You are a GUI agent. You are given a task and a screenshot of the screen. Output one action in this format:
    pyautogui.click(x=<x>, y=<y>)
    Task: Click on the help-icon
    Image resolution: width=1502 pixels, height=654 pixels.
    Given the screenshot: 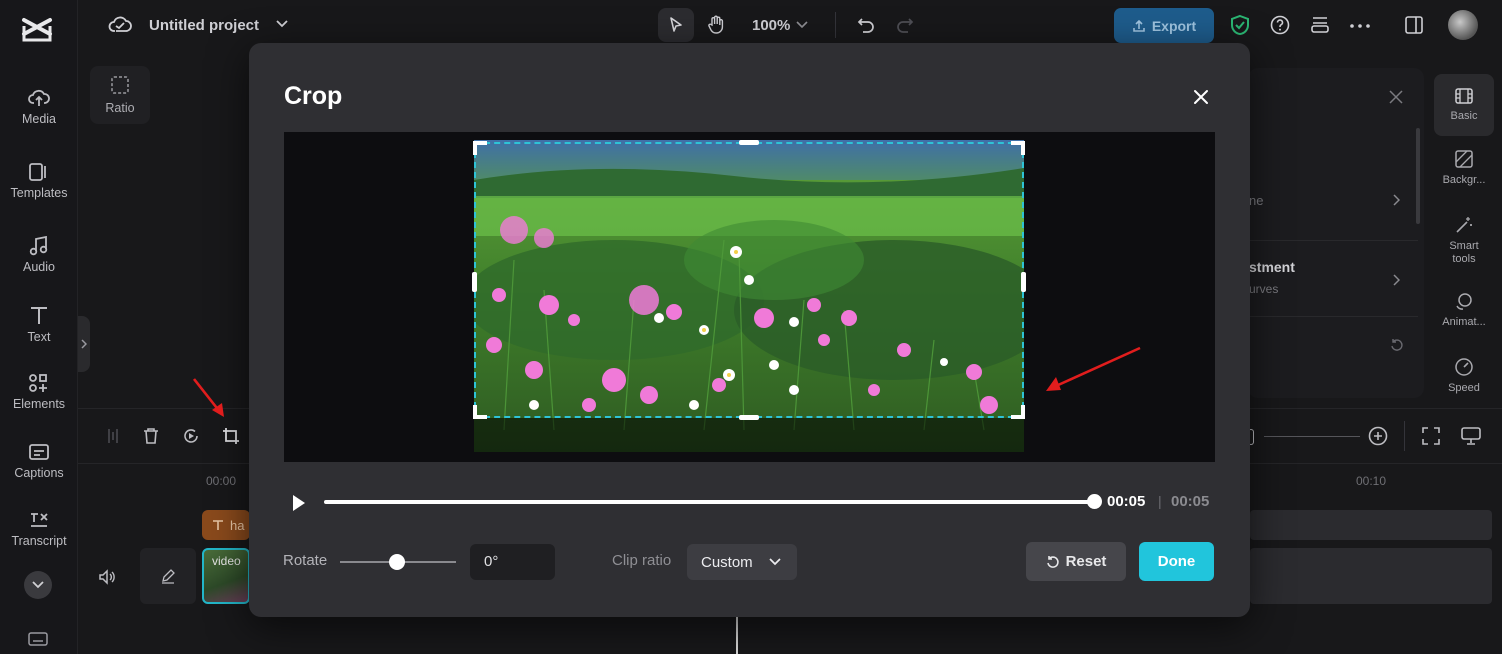 What is the action you would take?
    pyautogui.click(x=1280, y=25)
    